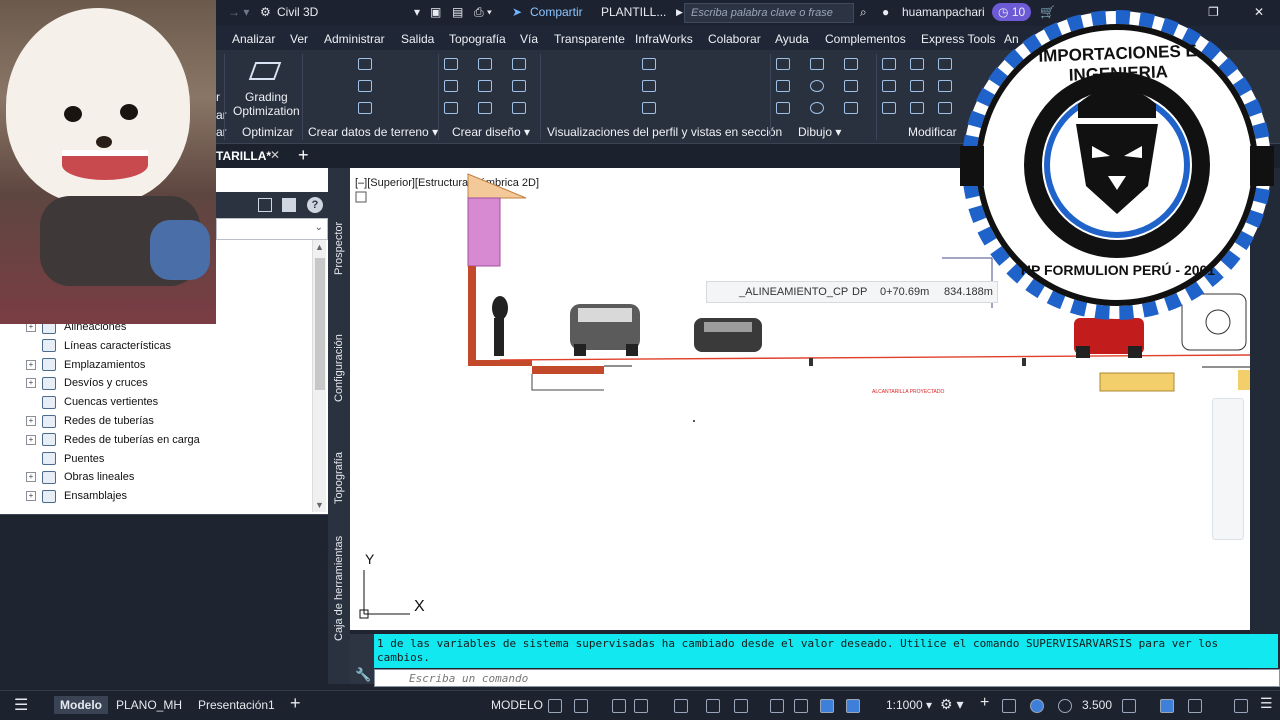  Describe the element at coordinates (417, 12) in the screenshot. I see `workspace-dropdown-icon: ▾` at that location.